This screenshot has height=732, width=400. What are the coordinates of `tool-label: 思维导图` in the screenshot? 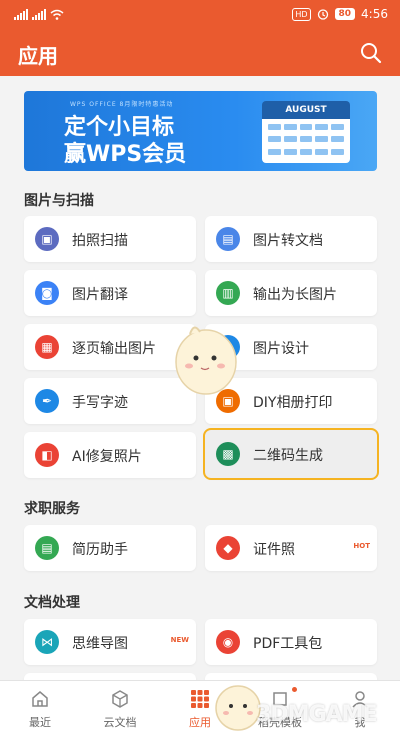 It's located at (100, 644).